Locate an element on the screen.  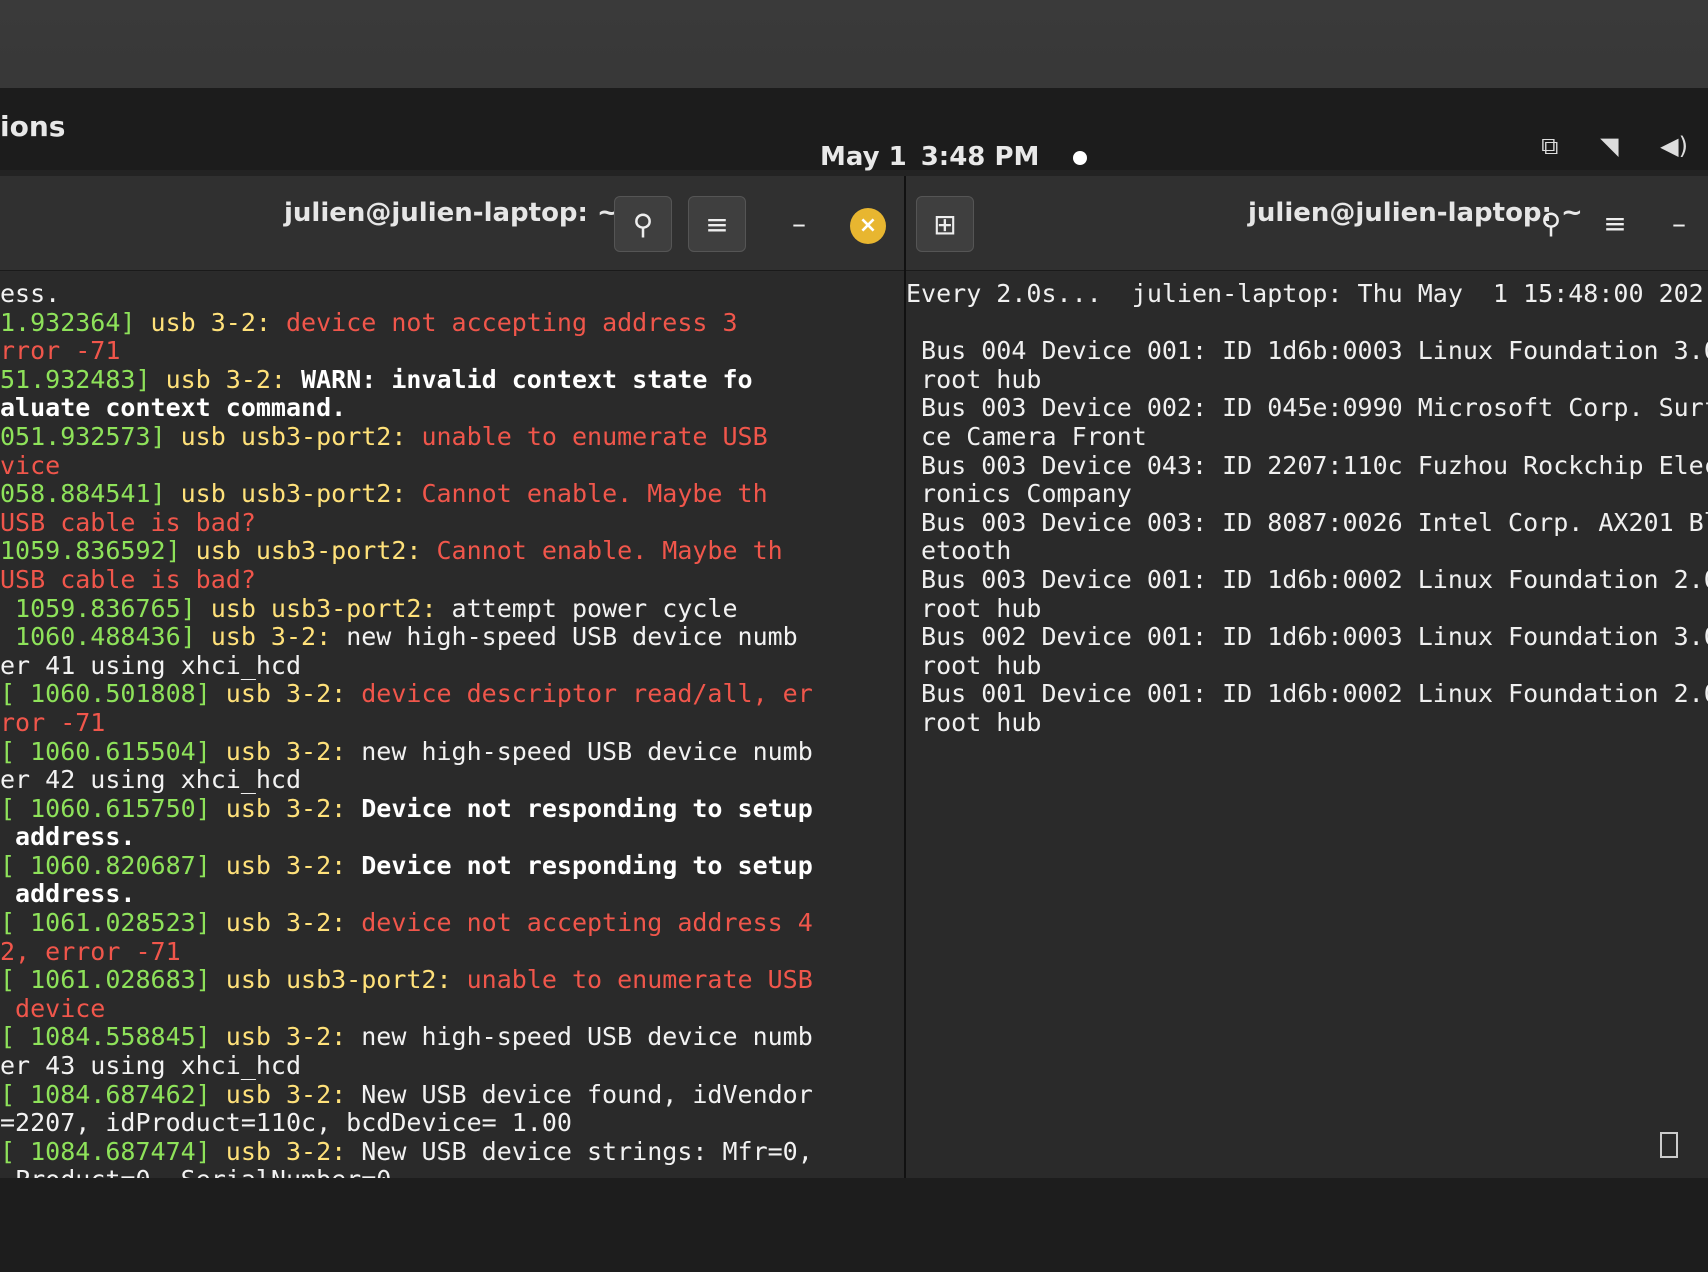
terminal-line-segment: 1.932364] is located at coordinates (68, 322).